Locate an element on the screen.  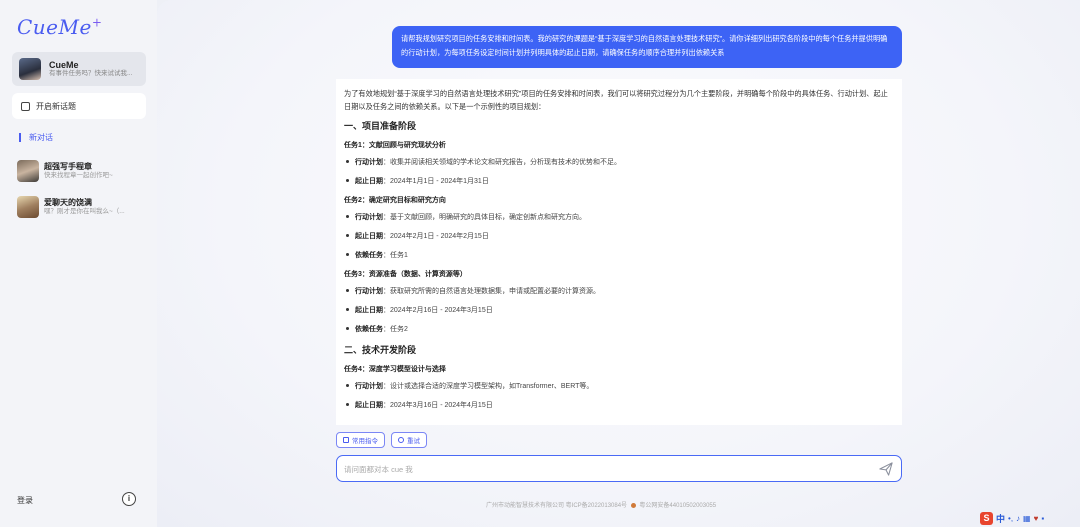
send-icon is located at coordinates (886, 469).